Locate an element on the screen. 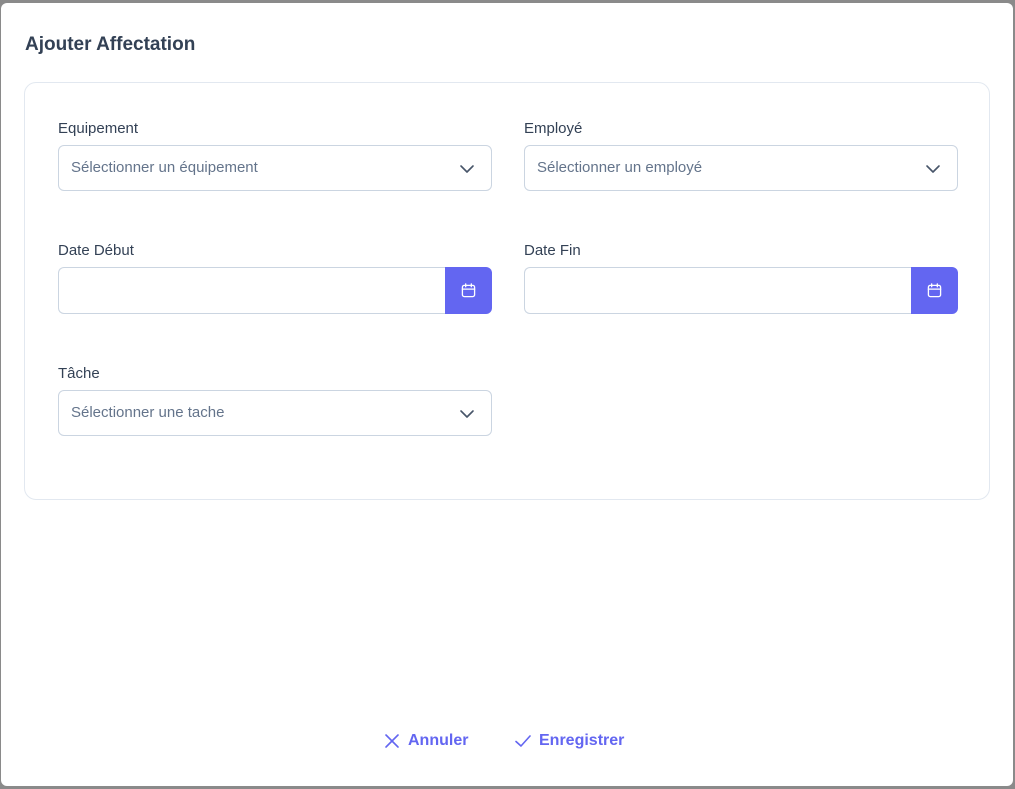 The width and height of the screenshot is (1015, 789). check-icon is located at coordinates (523, 741).